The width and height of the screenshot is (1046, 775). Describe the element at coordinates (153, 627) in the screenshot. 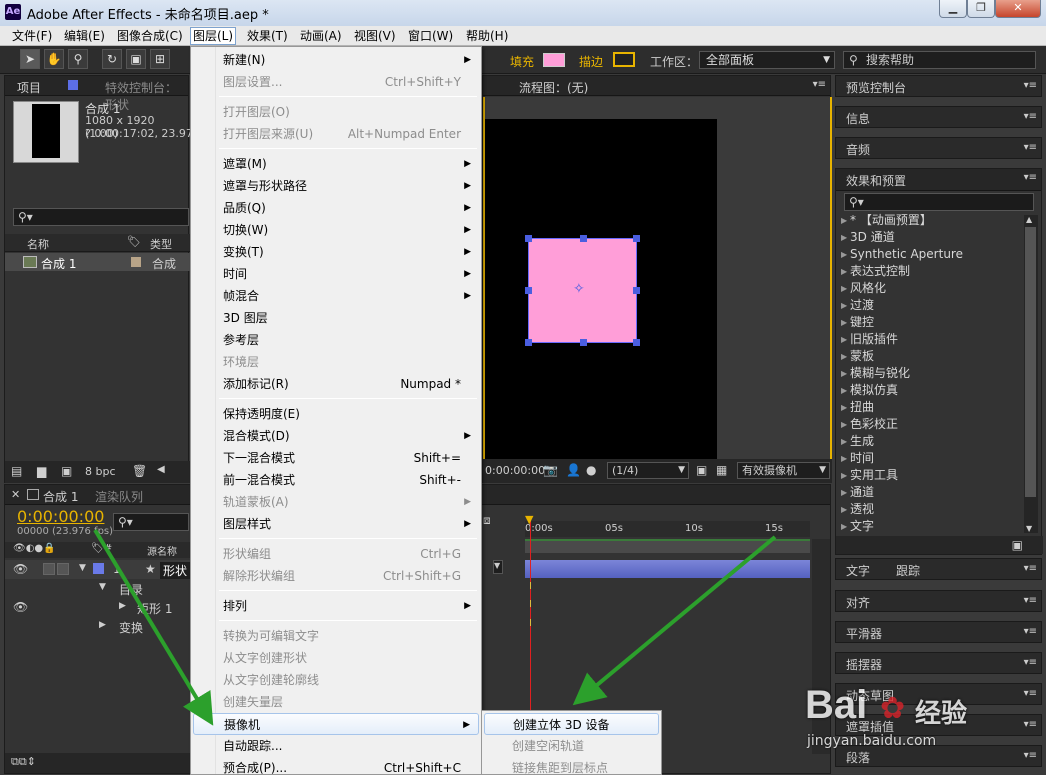

I see `arrow-to-camera-menu` at that location.